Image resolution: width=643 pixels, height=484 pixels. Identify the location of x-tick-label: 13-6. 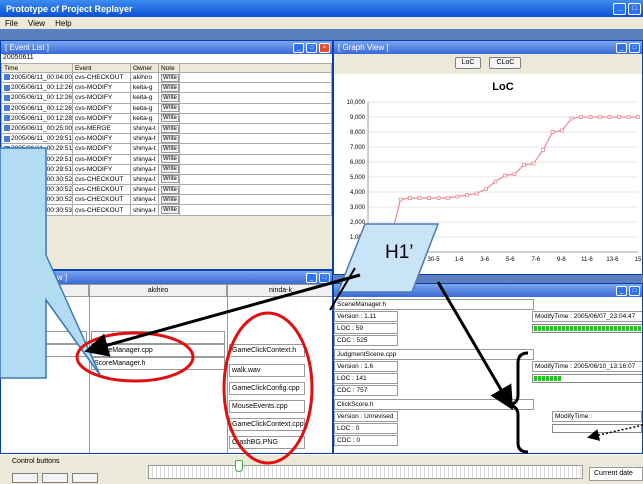
(612, 260).